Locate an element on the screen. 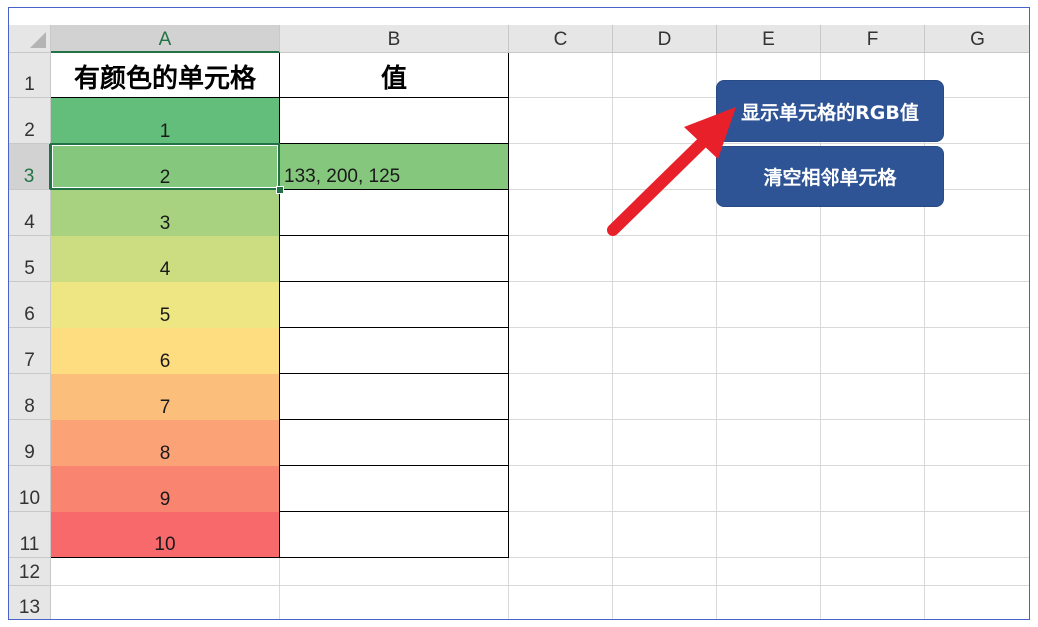 This screenshot has width=1038, height=627. cell-b5 is located at coordinates (394, 259).